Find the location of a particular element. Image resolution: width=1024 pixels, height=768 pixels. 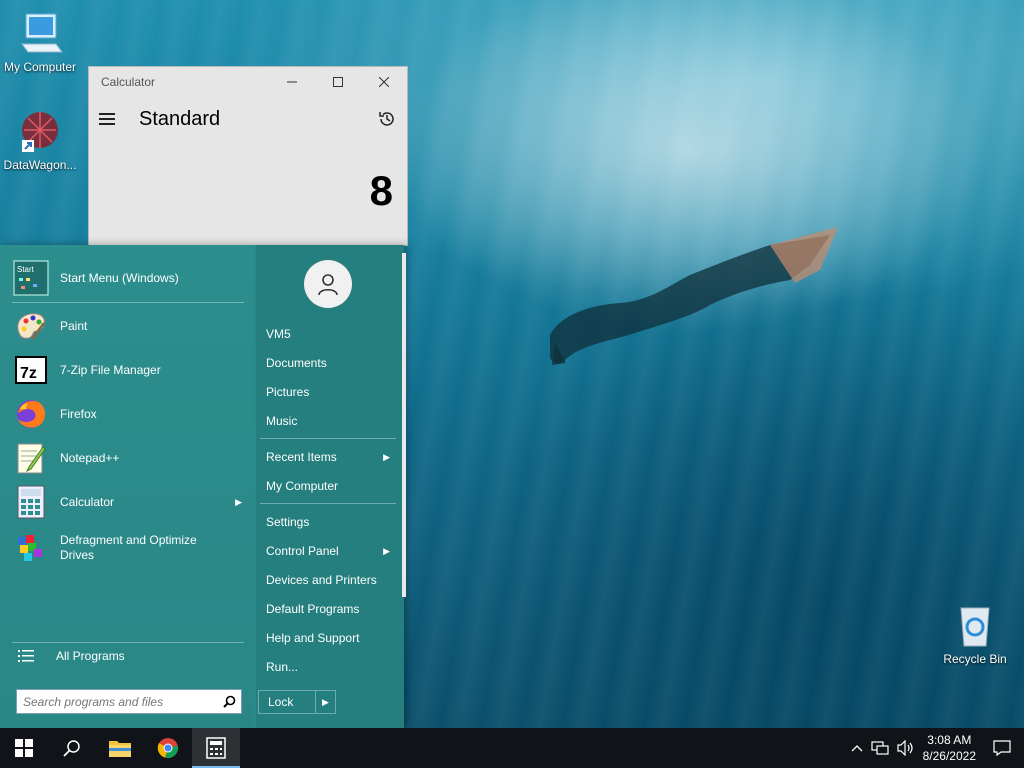

computer-icon is located at coordinates (42, 33).